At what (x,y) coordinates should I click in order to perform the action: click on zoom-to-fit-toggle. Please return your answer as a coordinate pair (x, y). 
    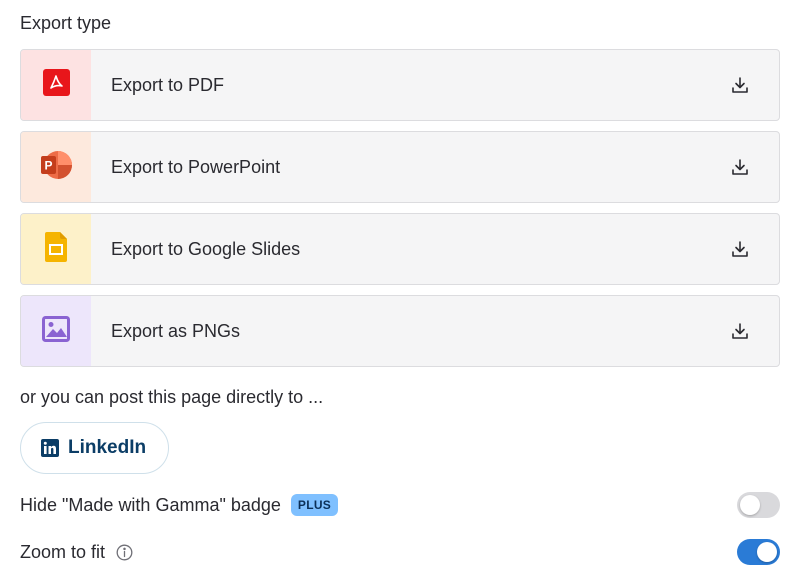
    Looking at the image, I should click on (758, 552).